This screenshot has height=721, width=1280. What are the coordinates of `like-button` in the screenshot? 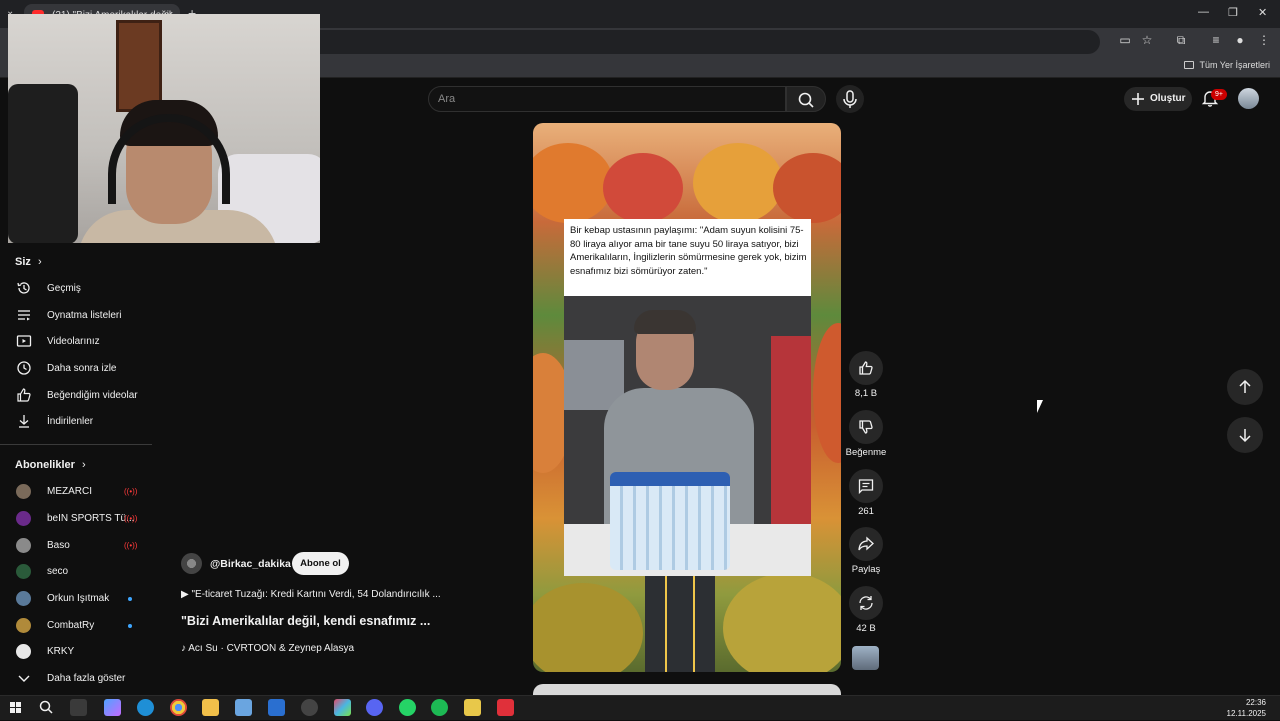 It's located at (866, 368).